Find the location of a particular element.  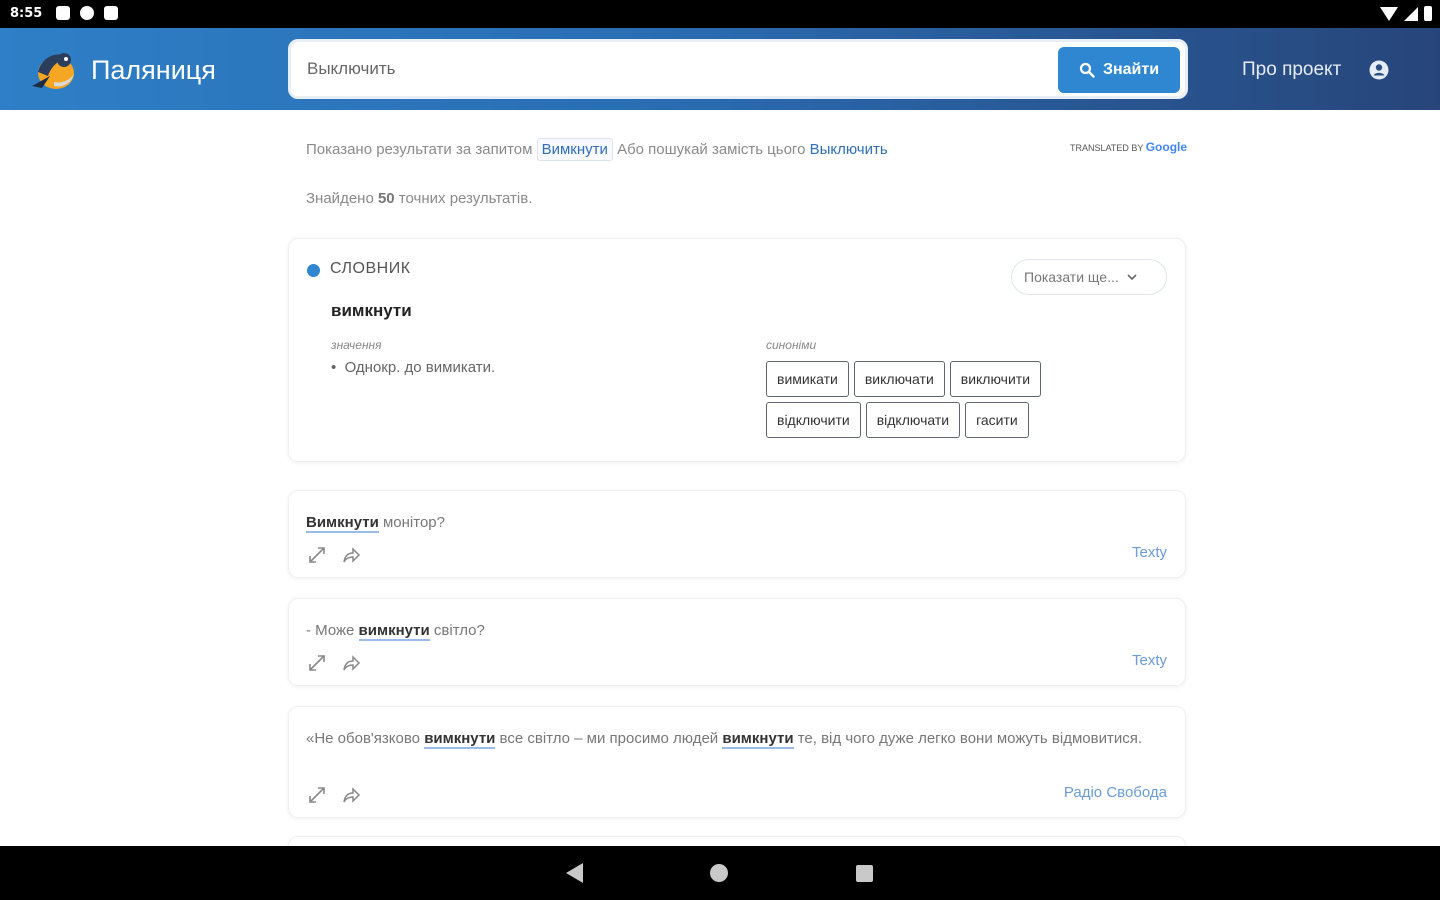

powered-by-text: TRANSLATED BY is located at coordinates (1107, 148).